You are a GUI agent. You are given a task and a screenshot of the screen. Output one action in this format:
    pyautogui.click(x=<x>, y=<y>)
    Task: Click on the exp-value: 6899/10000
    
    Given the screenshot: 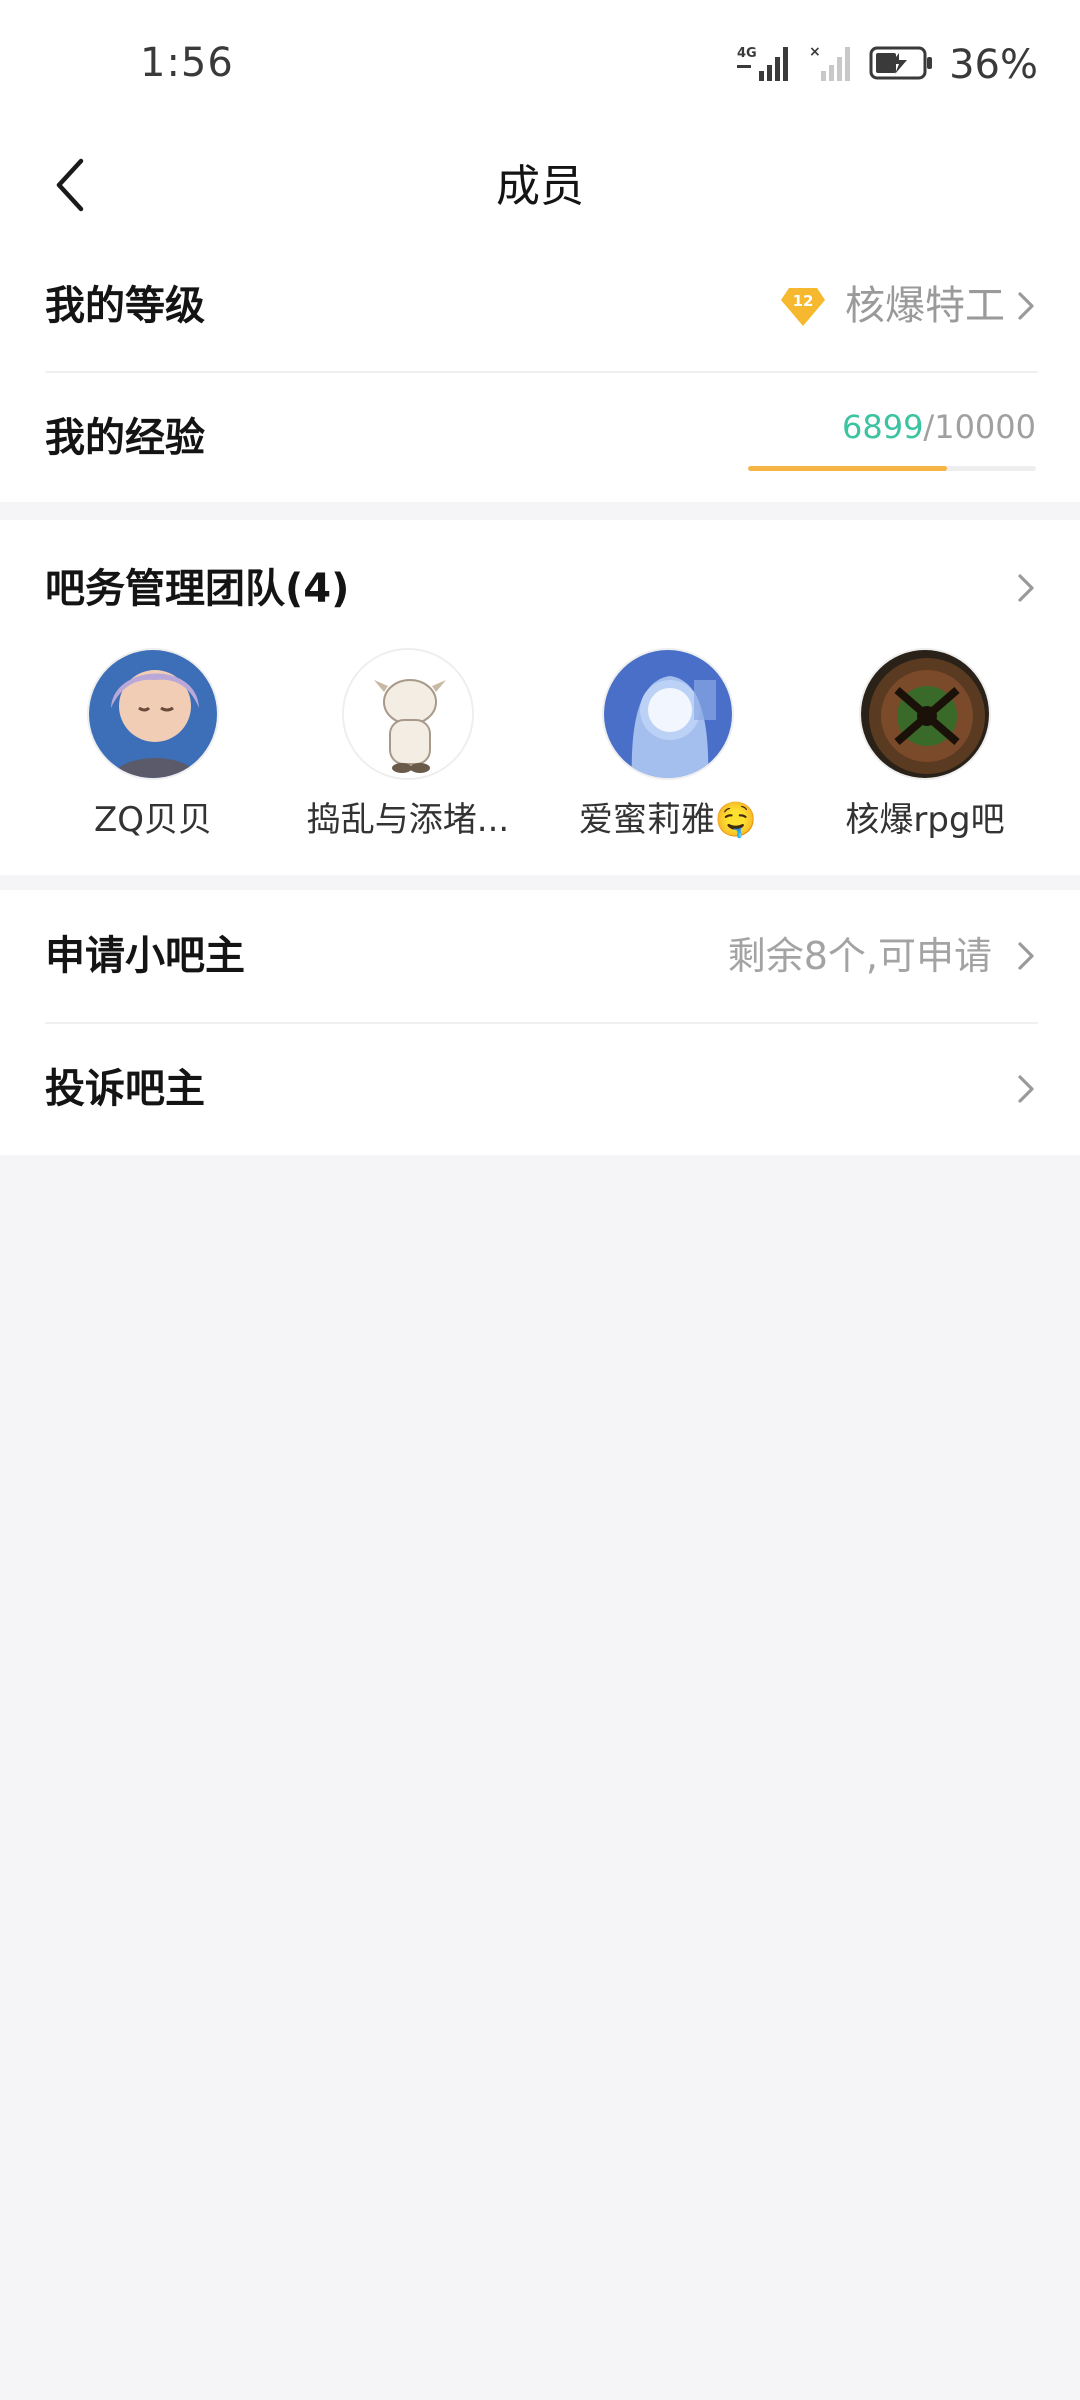 What is the action you would take?
    pyautogui.click(x=939, y=427)
    